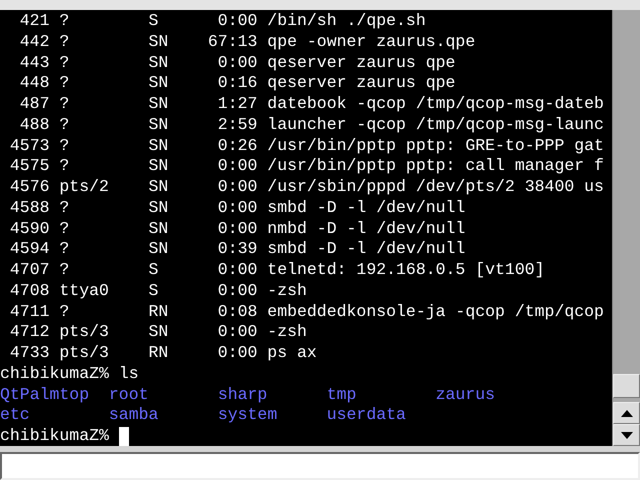 This screenshot has width=640, height=480. What do you see at coordinates (34, 104) in the screenshot?
I see `pid-text: 487` at bounding box center [34, 104].